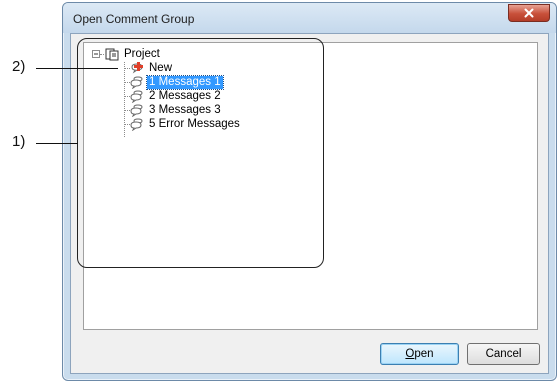 This screenshot has width=559, height=383. Describe the element at coordinates (142, 53) in the screenshot. I see `tree-node-label: Project` at that location.